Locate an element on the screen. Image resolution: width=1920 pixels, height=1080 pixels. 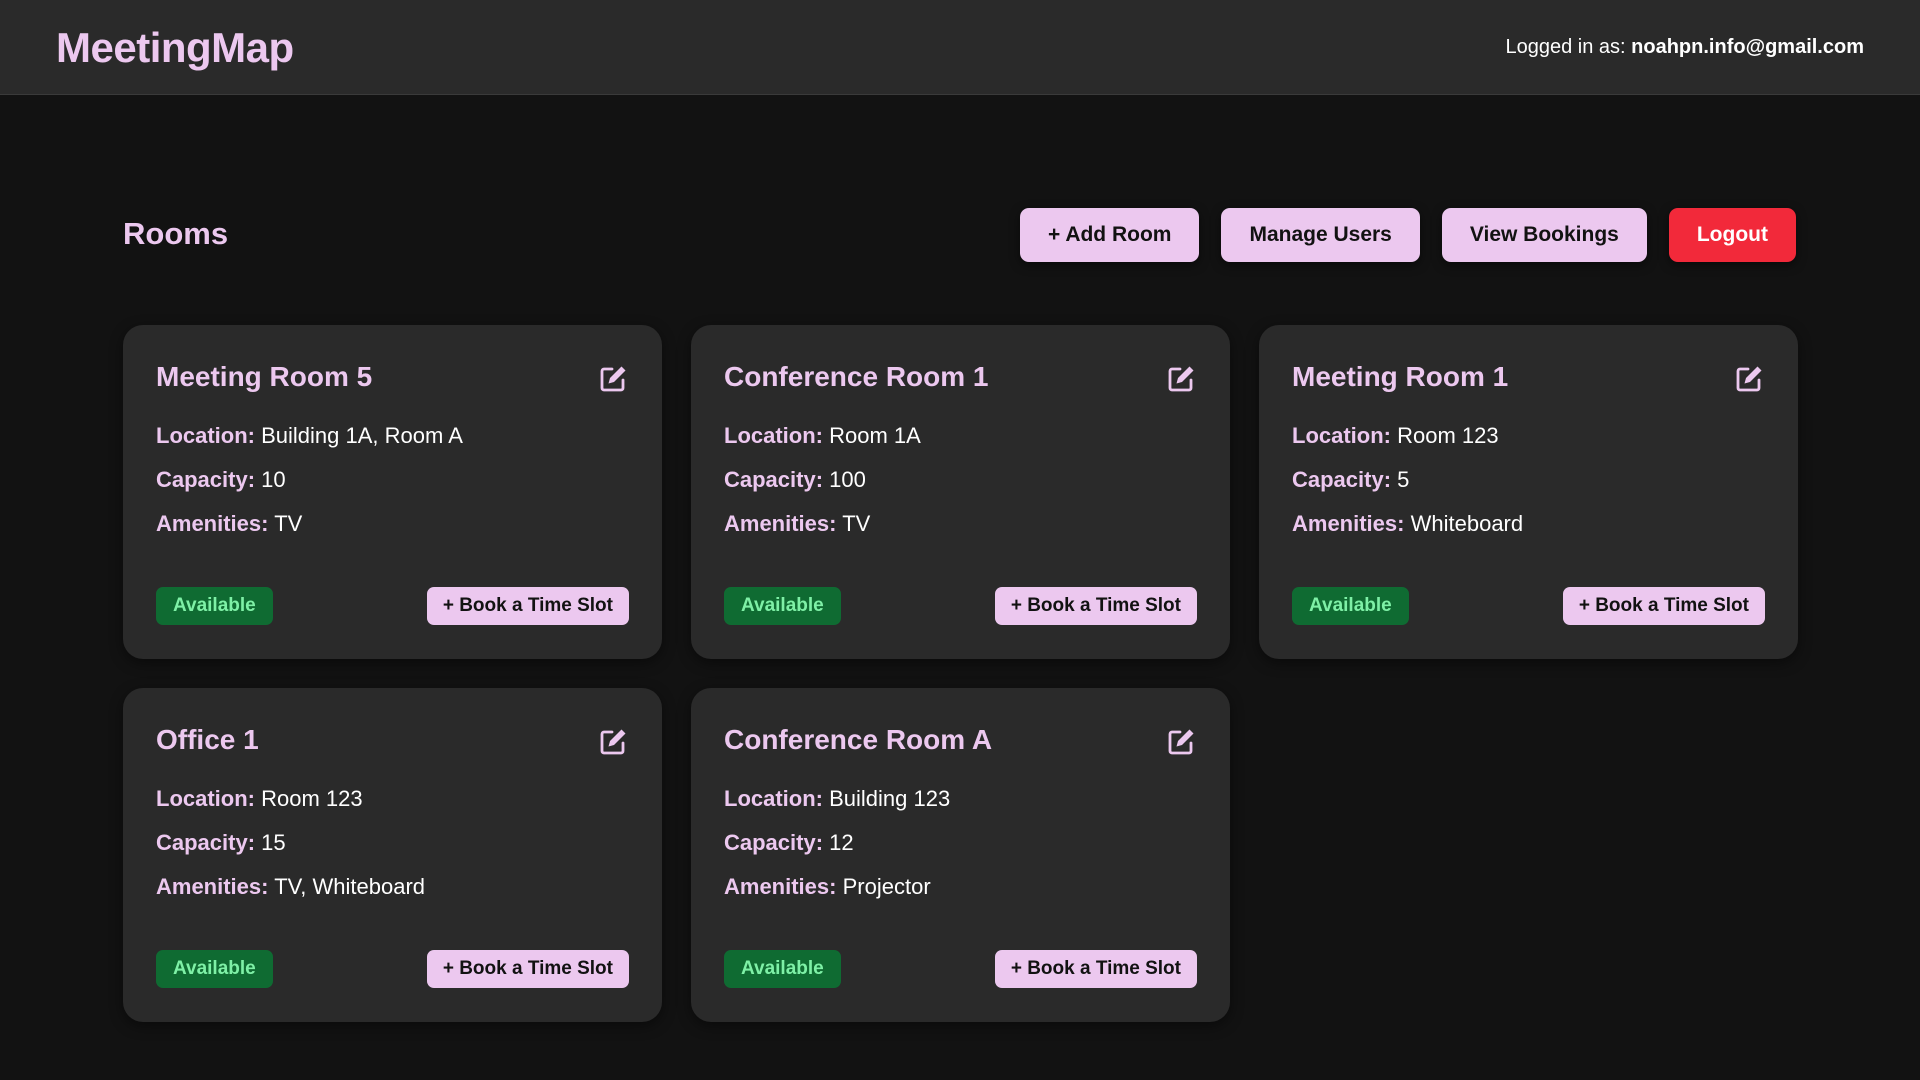
room-capacity: Capacity: 100 is located at coordinates (795, 480).